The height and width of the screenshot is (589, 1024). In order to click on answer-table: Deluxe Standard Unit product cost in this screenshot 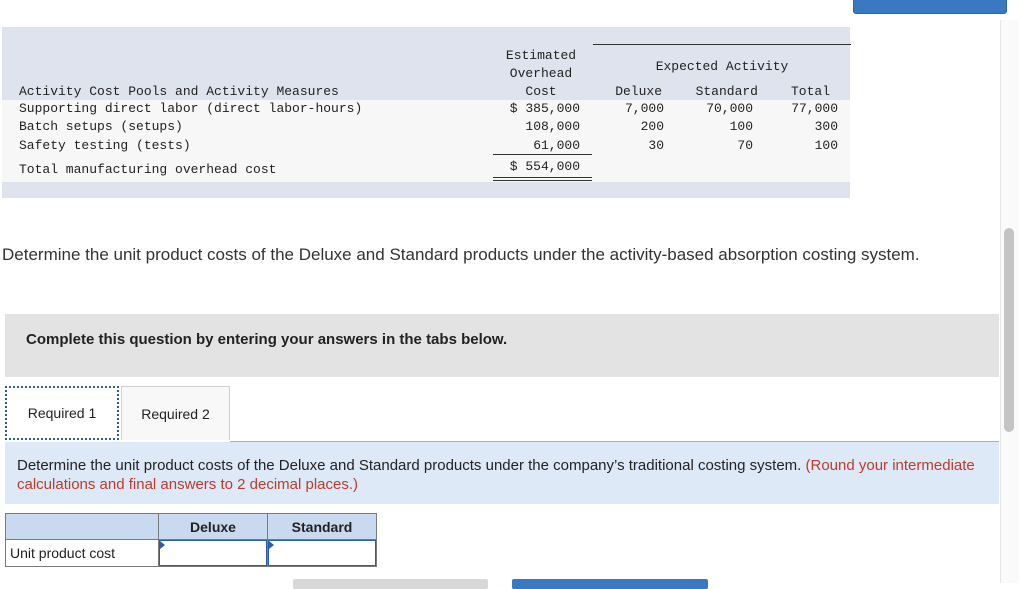, I will do `click(191, 540)`.